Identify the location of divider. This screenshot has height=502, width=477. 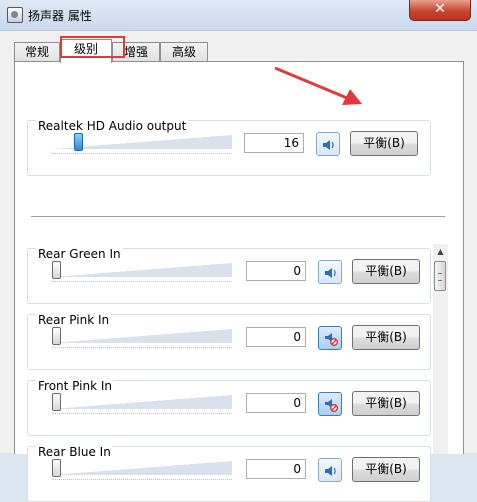
(238, 217).